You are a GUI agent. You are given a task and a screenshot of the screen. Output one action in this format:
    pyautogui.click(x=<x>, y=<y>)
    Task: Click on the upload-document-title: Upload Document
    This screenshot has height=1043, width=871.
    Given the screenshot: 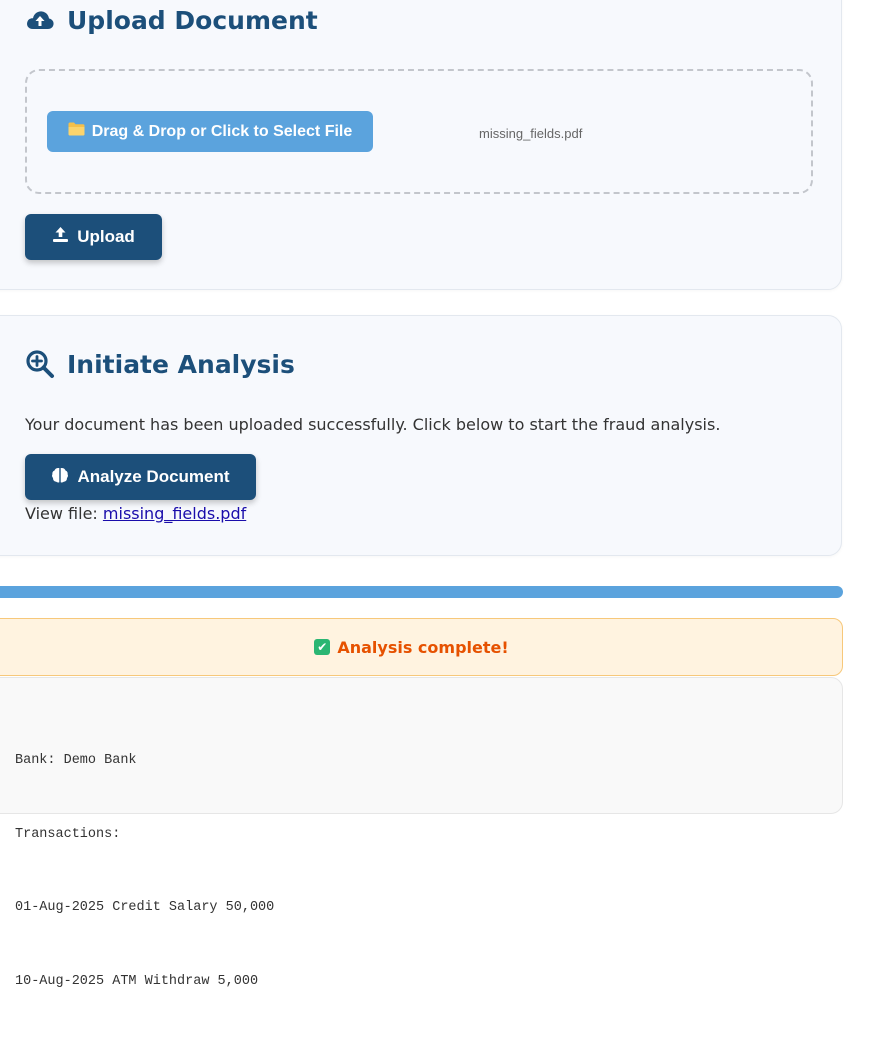 What is the action you would take?
    pyautogui.click(x=192, y=20)
    